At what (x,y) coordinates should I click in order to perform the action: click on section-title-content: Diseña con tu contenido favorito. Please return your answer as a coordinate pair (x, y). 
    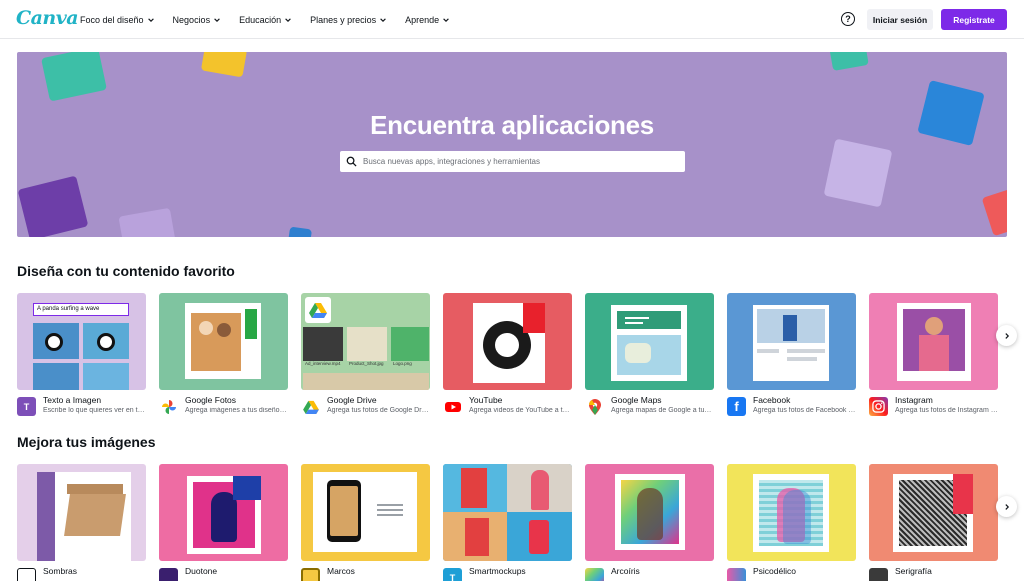
    Looking at the image, I should click on (126, 271).